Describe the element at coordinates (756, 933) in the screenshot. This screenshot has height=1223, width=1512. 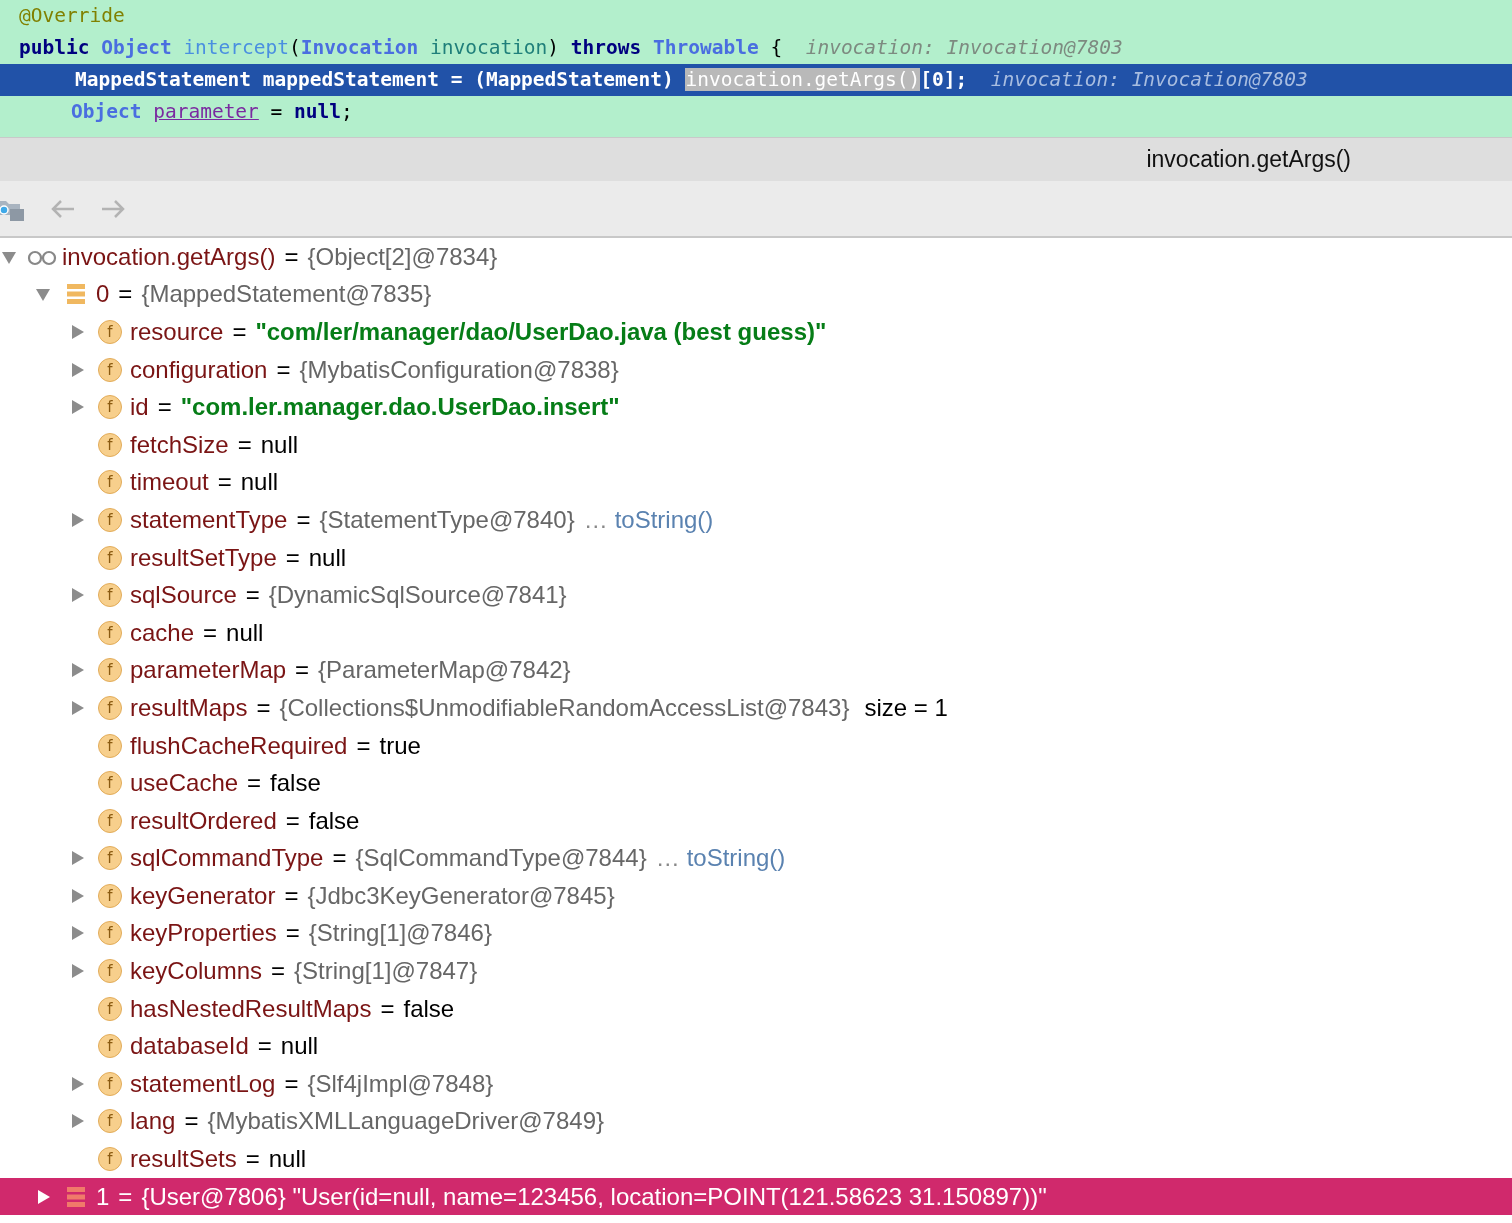
I see `tree-row: f keyProperties = {String[1]@7846}` at that location.